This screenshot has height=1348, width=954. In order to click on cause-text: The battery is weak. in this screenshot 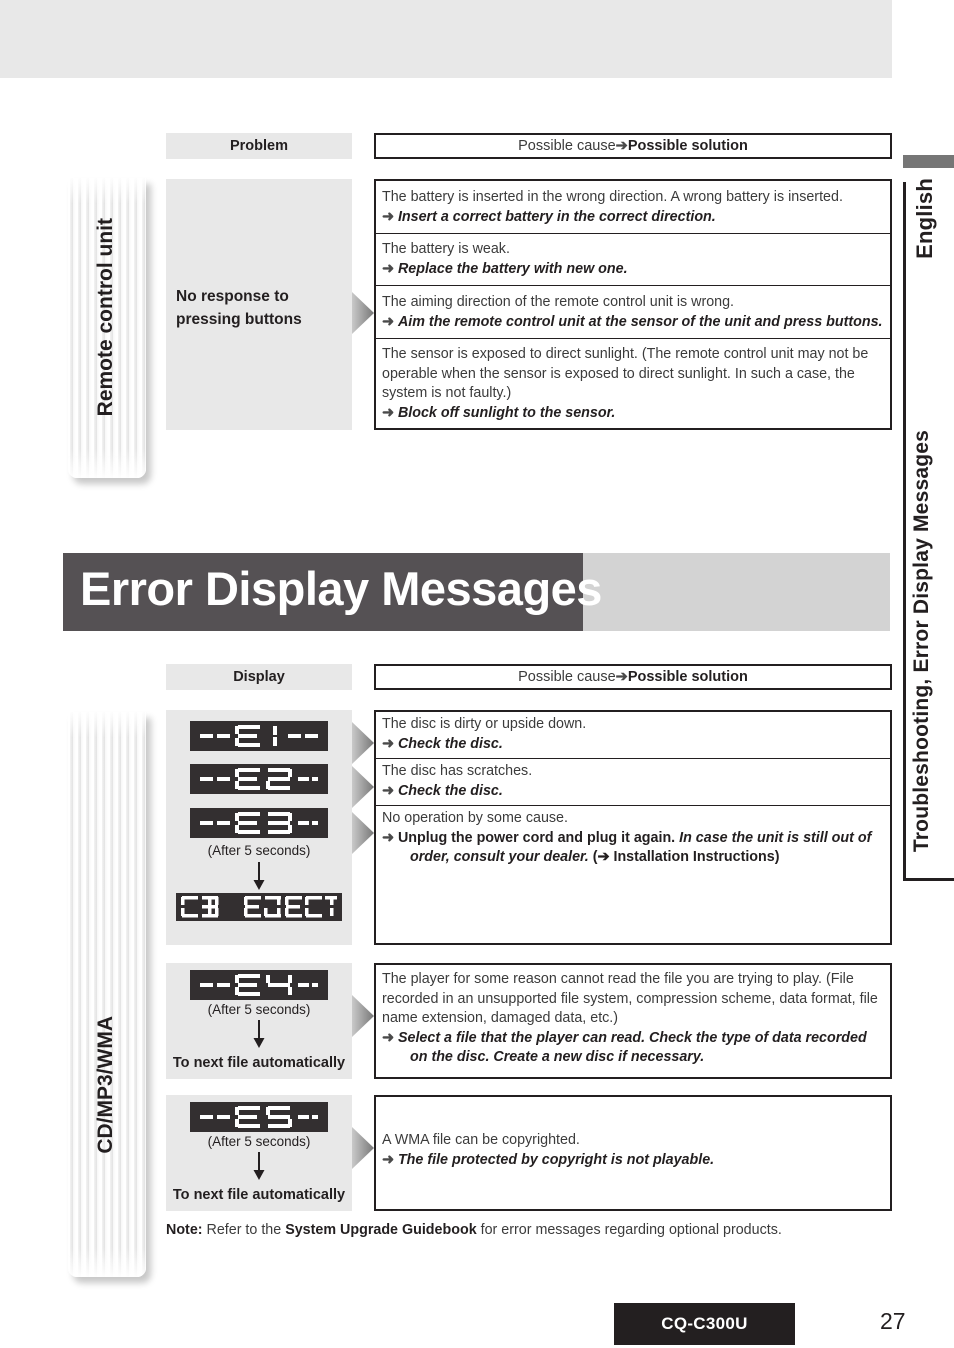, I will do `click(446, 249)`.